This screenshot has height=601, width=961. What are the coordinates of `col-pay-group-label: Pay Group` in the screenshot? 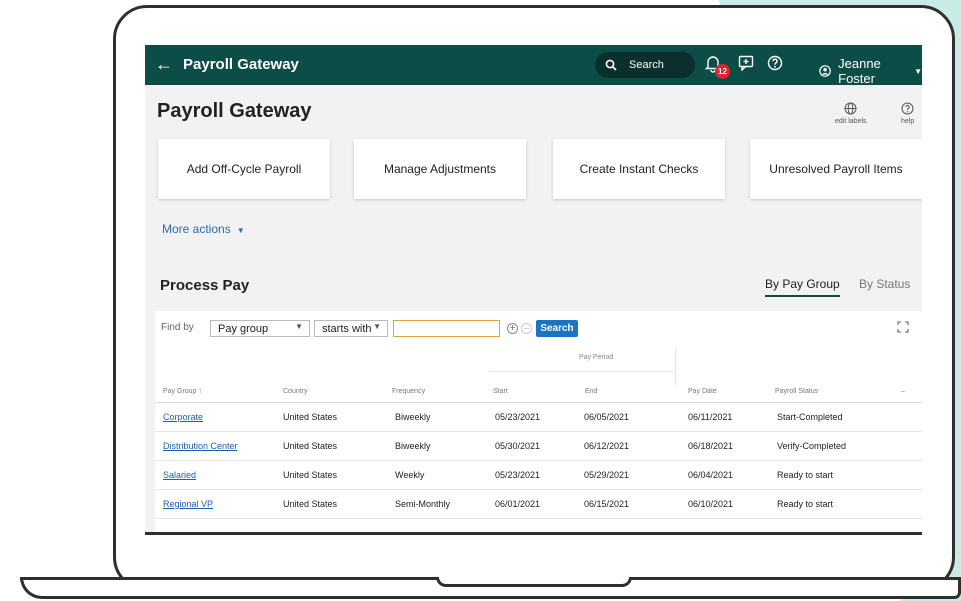 It's located at (180, 391).